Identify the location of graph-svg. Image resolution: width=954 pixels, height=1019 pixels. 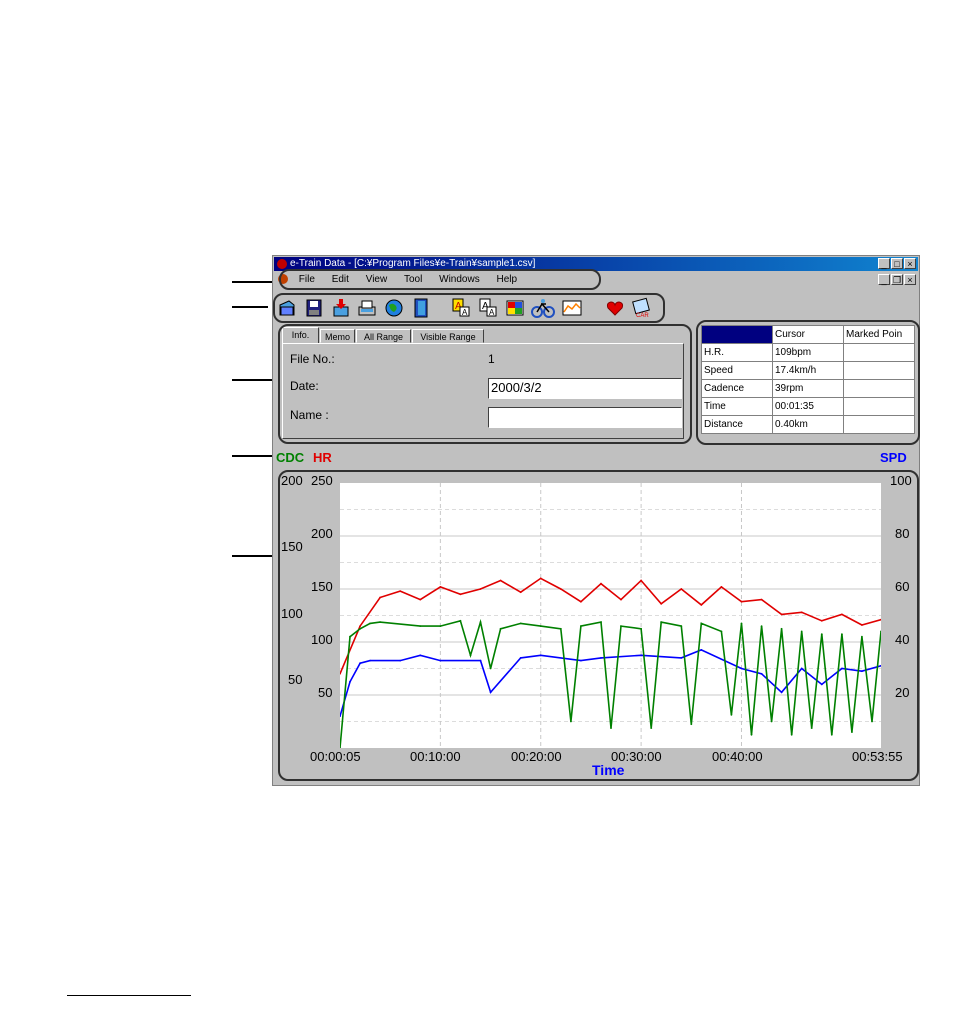
(610, 616).